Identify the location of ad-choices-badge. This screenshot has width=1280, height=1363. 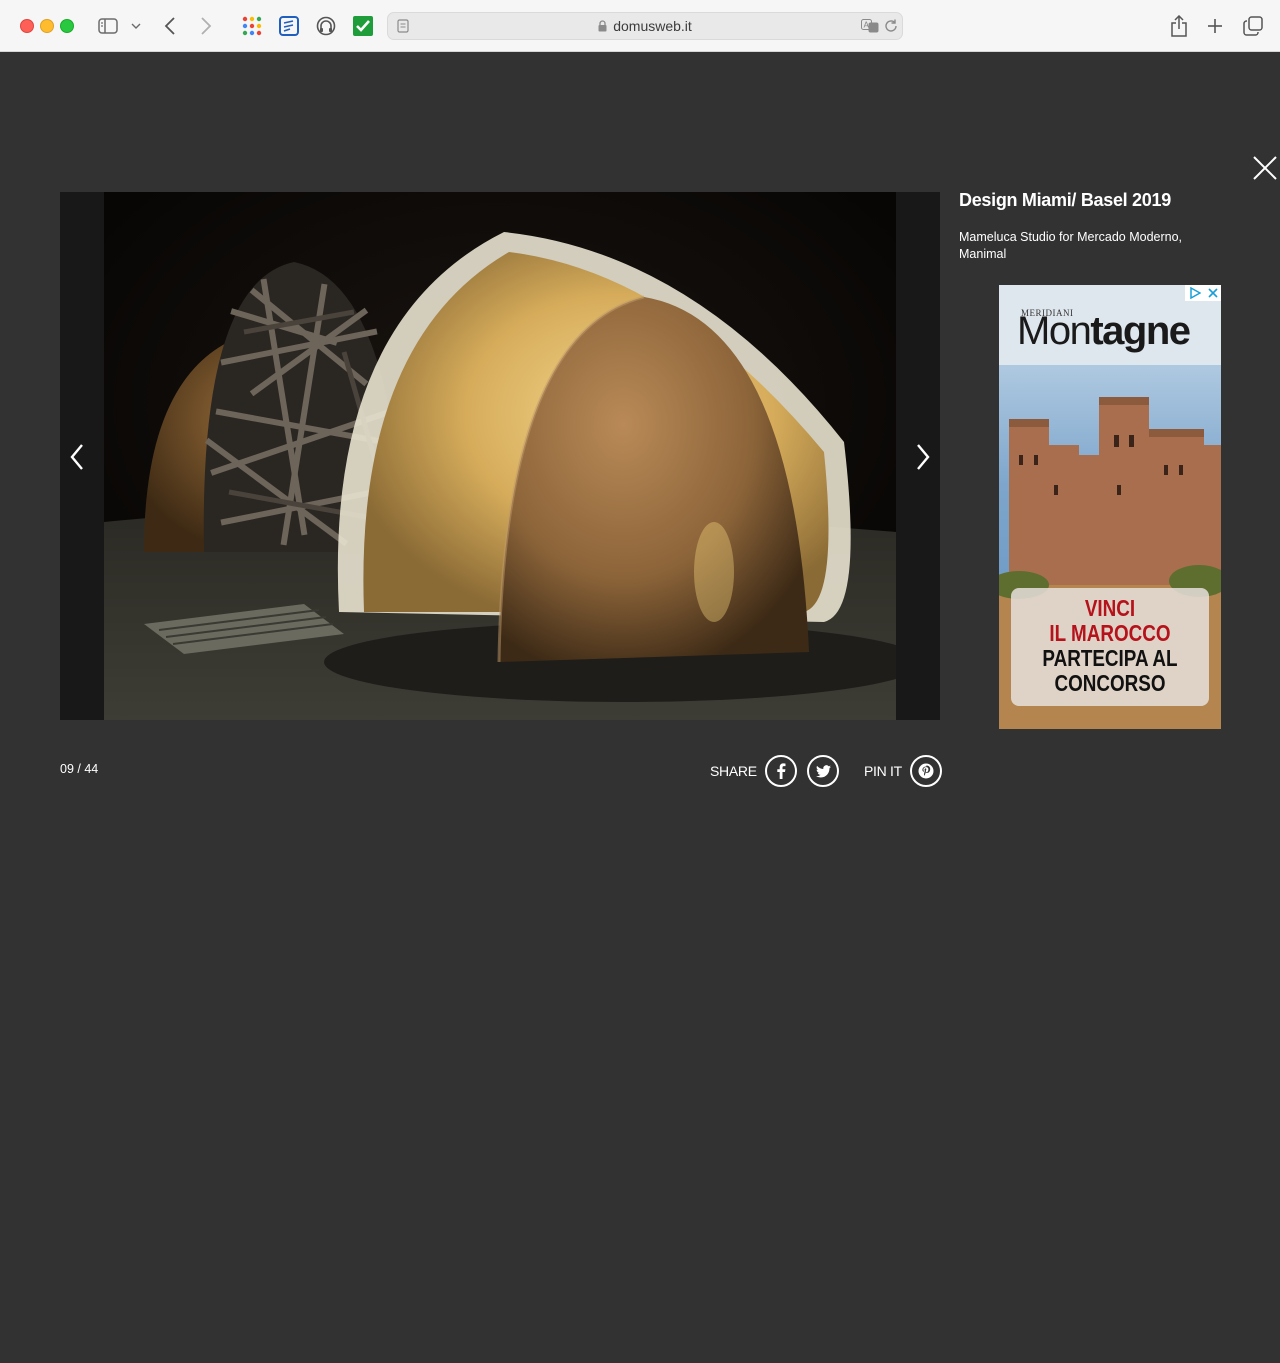
(1203, 293).